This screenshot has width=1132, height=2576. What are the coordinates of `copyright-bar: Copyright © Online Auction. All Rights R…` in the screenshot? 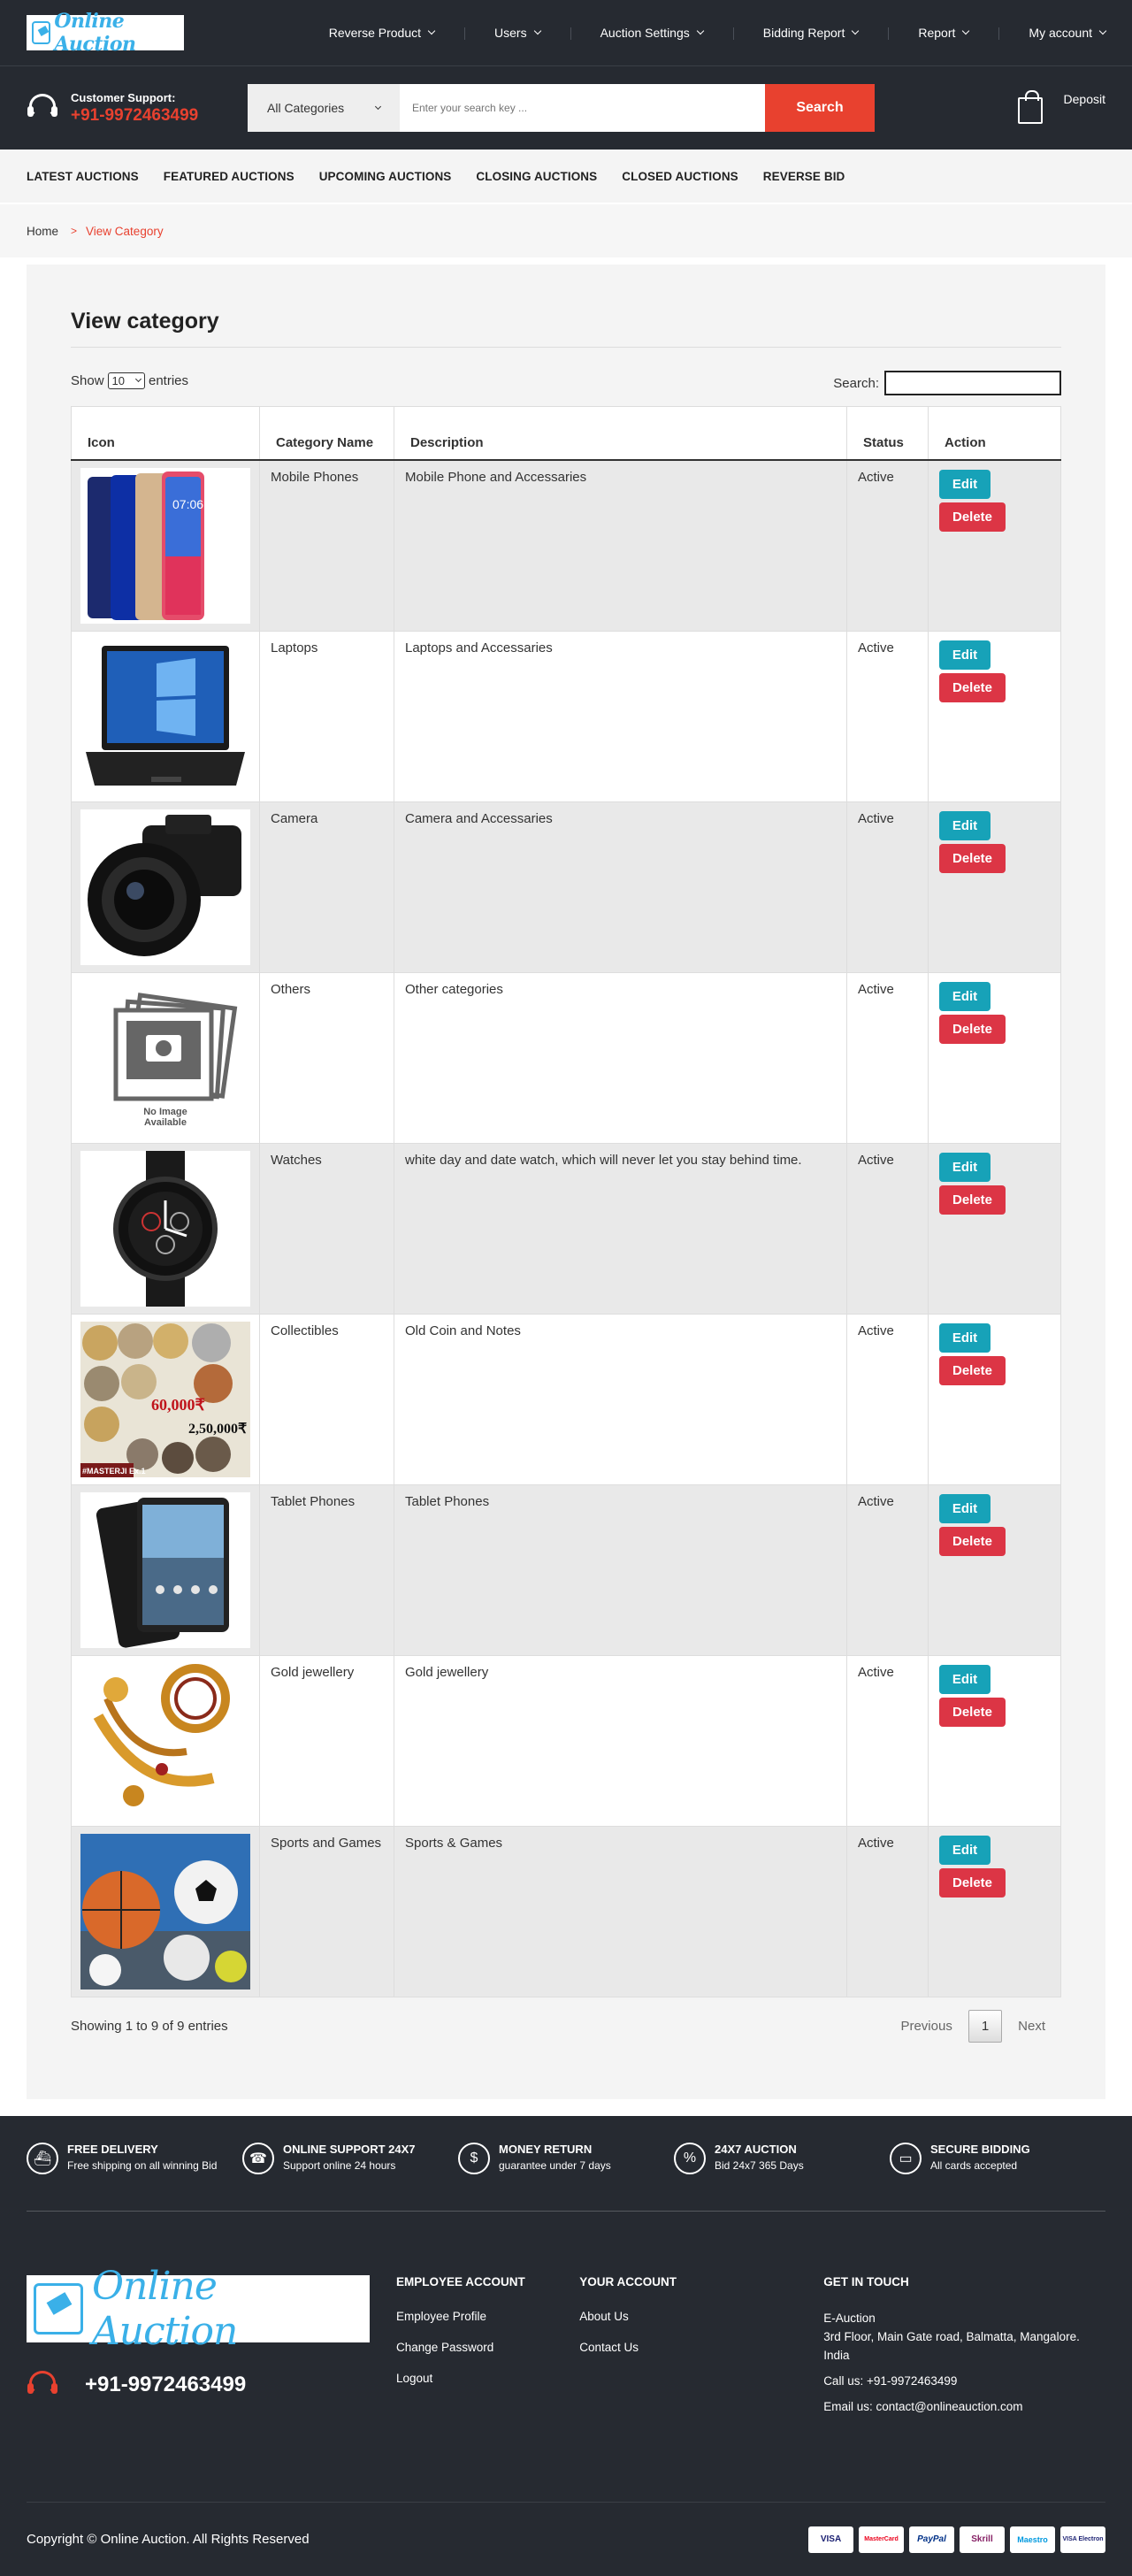 It's located at (566, 2539).